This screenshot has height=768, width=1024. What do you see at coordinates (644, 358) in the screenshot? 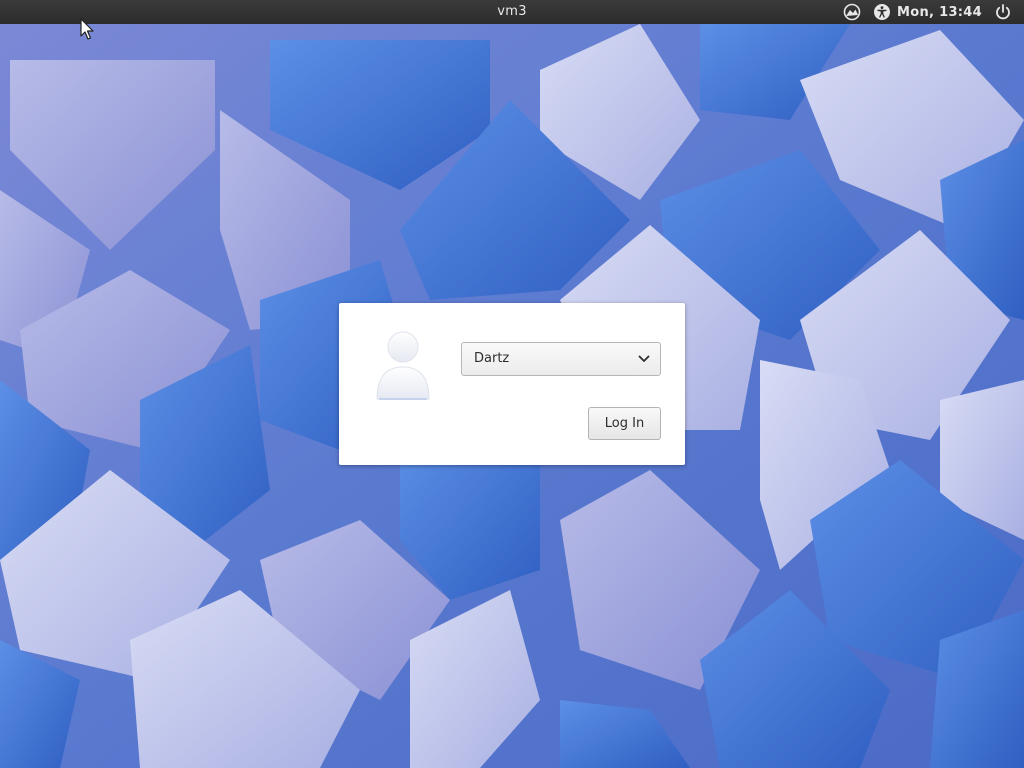
I see `chevron-down-icon` at bounding box center [644, 358].